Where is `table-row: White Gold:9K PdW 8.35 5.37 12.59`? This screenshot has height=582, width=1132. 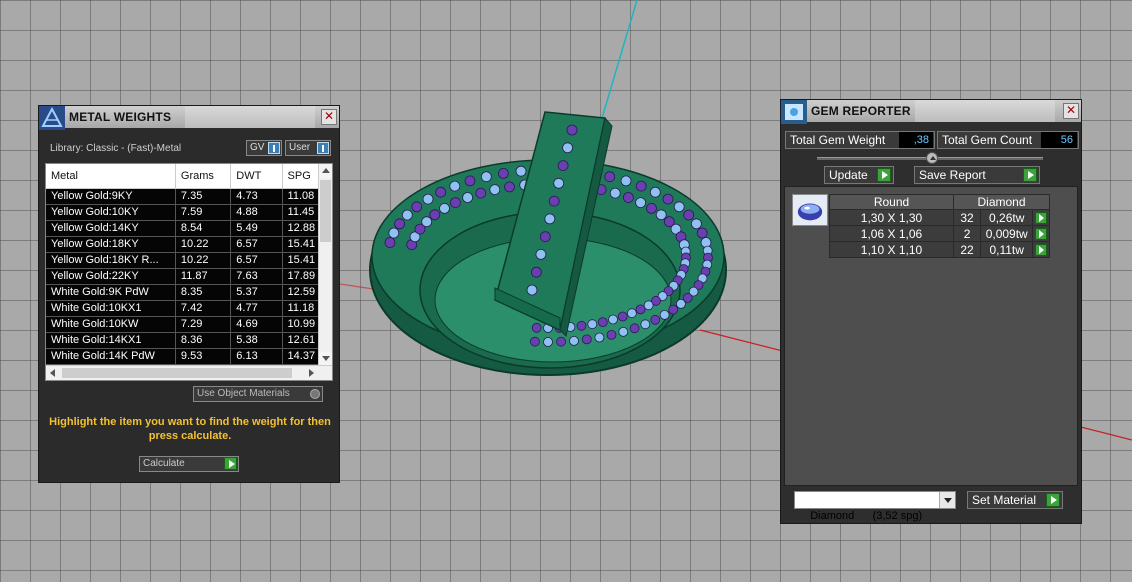
table-row: White Gold:9K PdW 8.35 5.37 12.59 is located at coordinates (189, 292).